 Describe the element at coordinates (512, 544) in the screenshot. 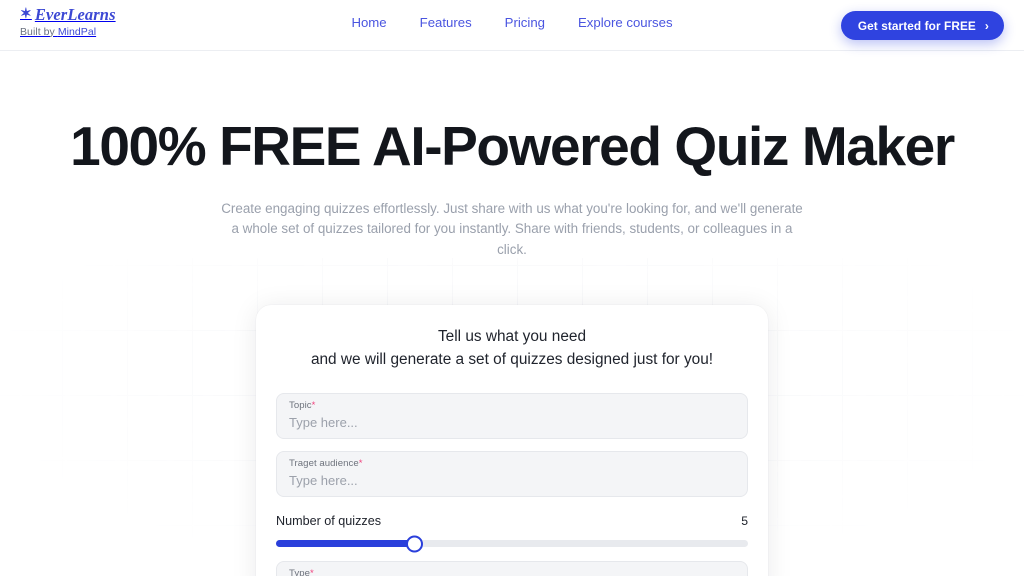

I see `number-of-quizzes-slider` at that location.